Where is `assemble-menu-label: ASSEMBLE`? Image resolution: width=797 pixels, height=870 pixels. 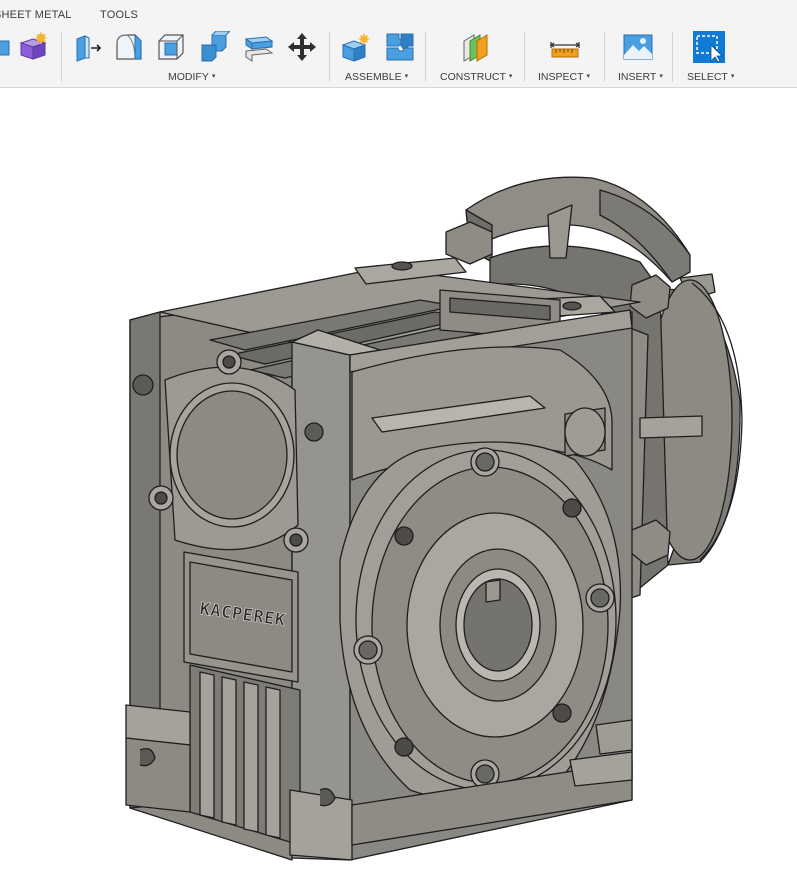 assemble-menu-label: ASSEMBLE is located at coordinates (373, 77).